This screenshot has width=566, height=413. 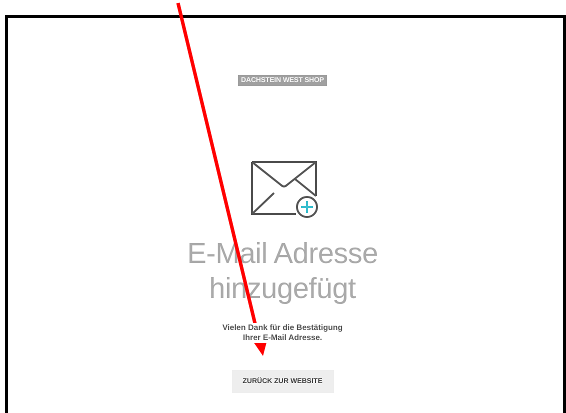 I want to click on confirmation-message: Vielen Dank für die Bestätigung Ihrer E-Mail Adresse., so click(x=282, y=333).